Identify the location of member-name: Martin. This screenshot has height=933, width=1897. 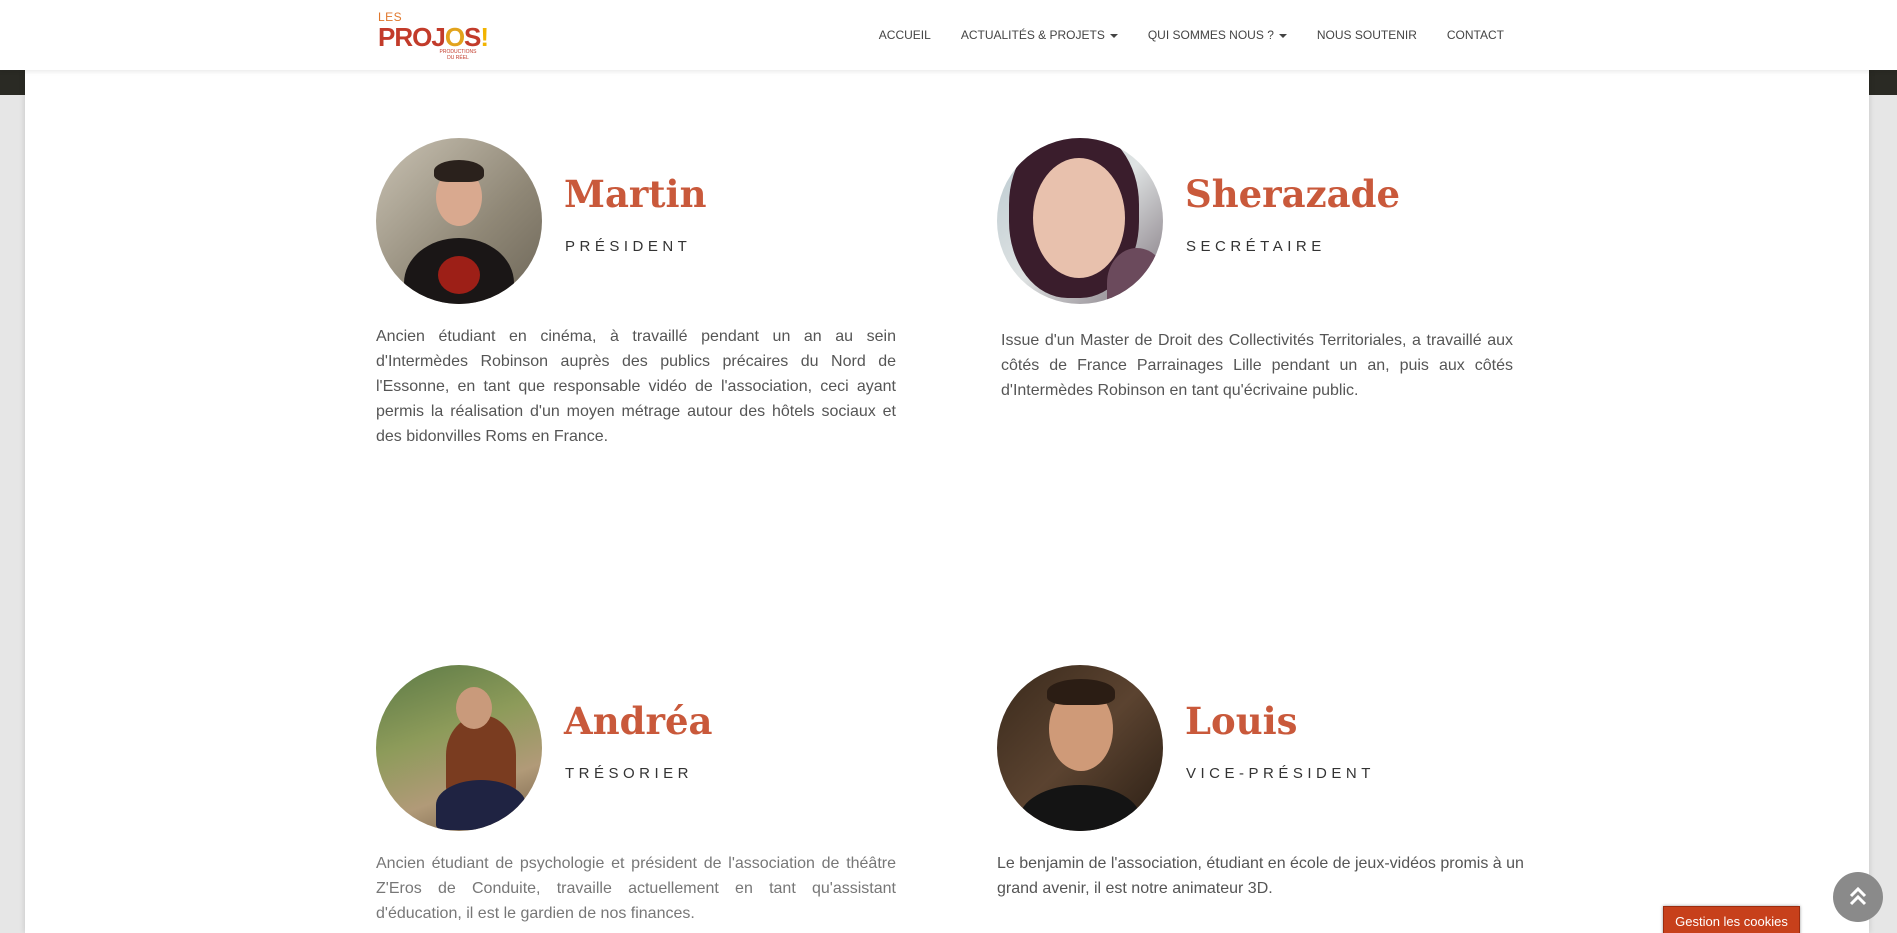
(635, 194).